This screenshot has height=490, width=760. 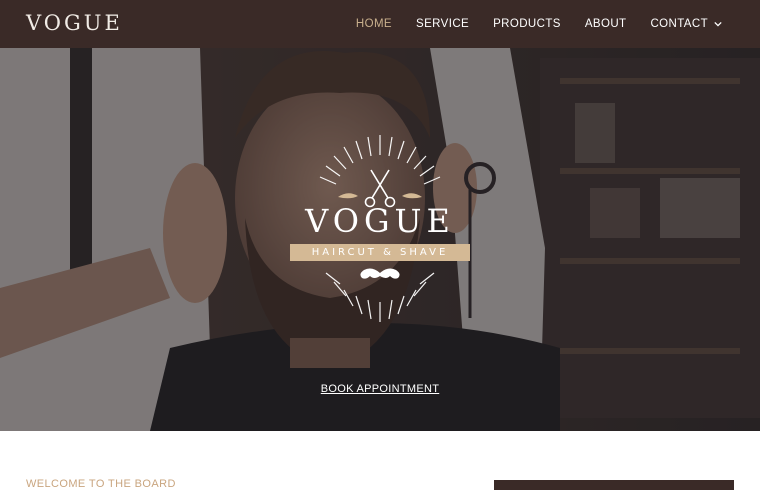 What do you see at coordinates (380, 221) in the screenshot?
I see `hero-brand-title: VOGUE` at bounding box center [380, 221].